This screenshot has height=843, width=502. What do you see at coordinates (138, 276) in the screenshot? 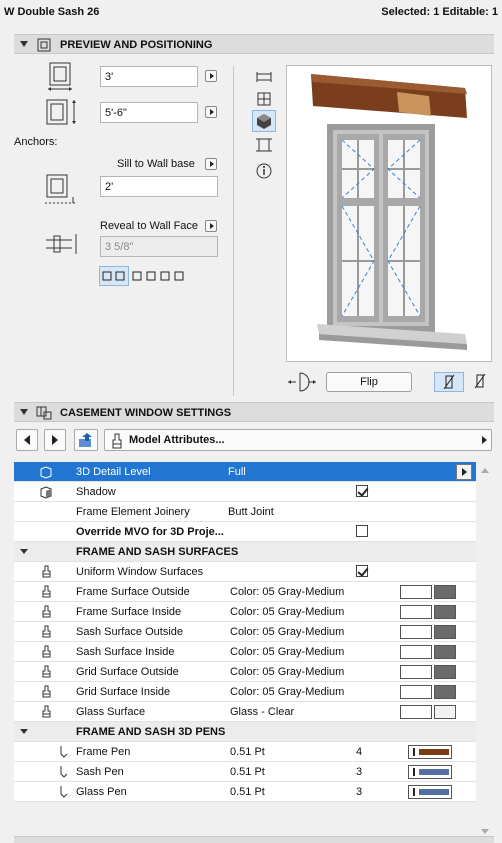
I see `anchor-option-2-icon` at bounding box center [138, 276].